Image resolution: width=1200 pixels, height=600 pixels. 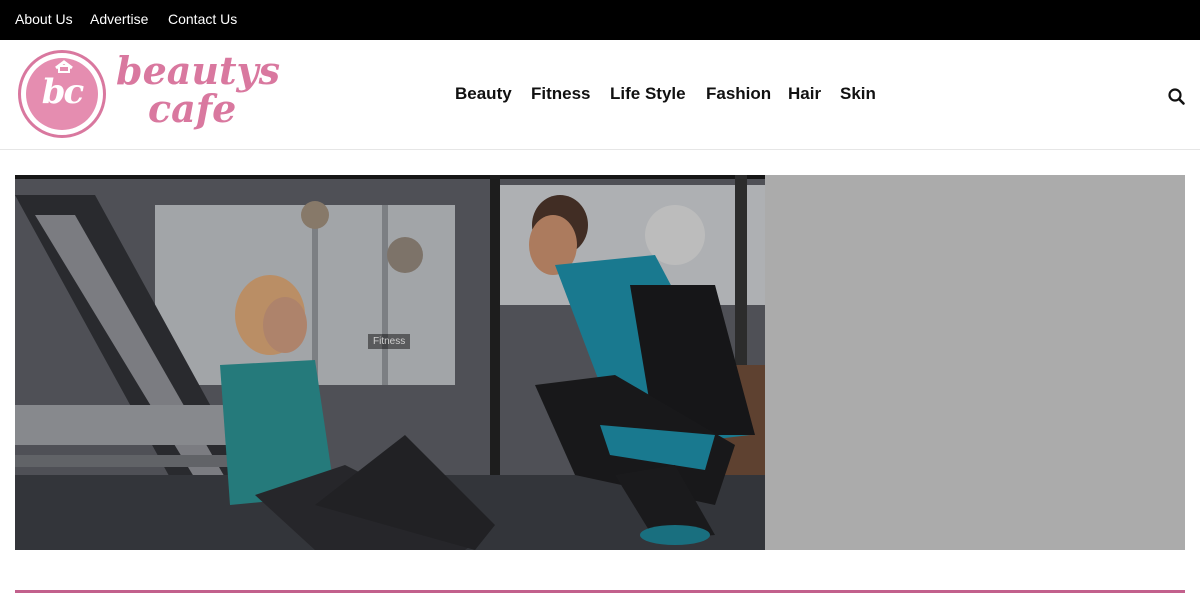 What do you see at coordinates (202, 19) in the screenshot?
I see `topbar-link-contact-us: Contact Us` at bounding box center [202, 19].